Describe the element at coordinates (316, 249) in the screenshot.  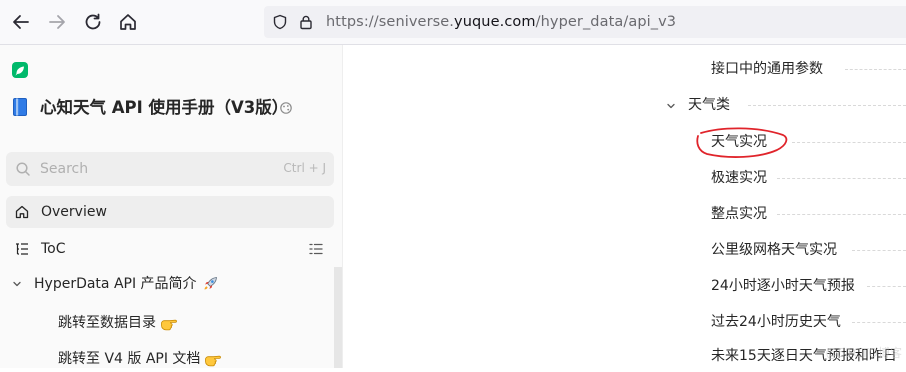
I see `toc-toggle-icon` at that location.